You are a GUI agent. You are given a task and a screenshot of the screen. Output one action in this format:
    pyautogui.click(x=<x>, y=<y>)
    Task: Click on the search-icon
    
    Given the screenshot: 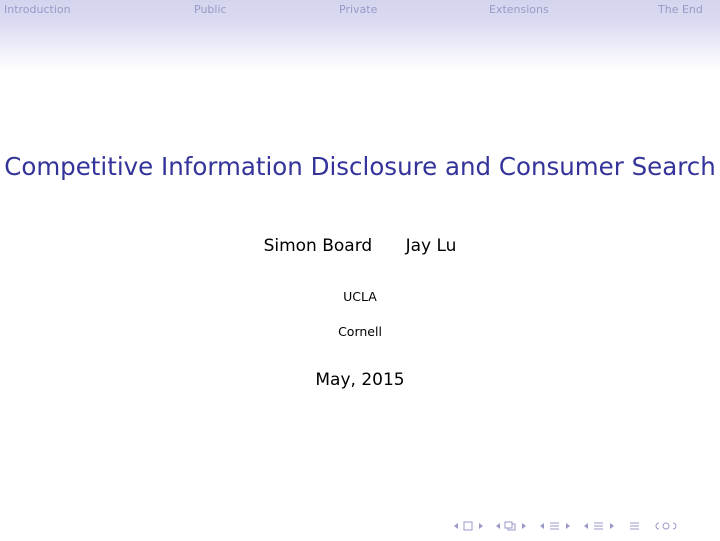 What is the action you would take?
    pyautogui.click(x=668, y=526)
    